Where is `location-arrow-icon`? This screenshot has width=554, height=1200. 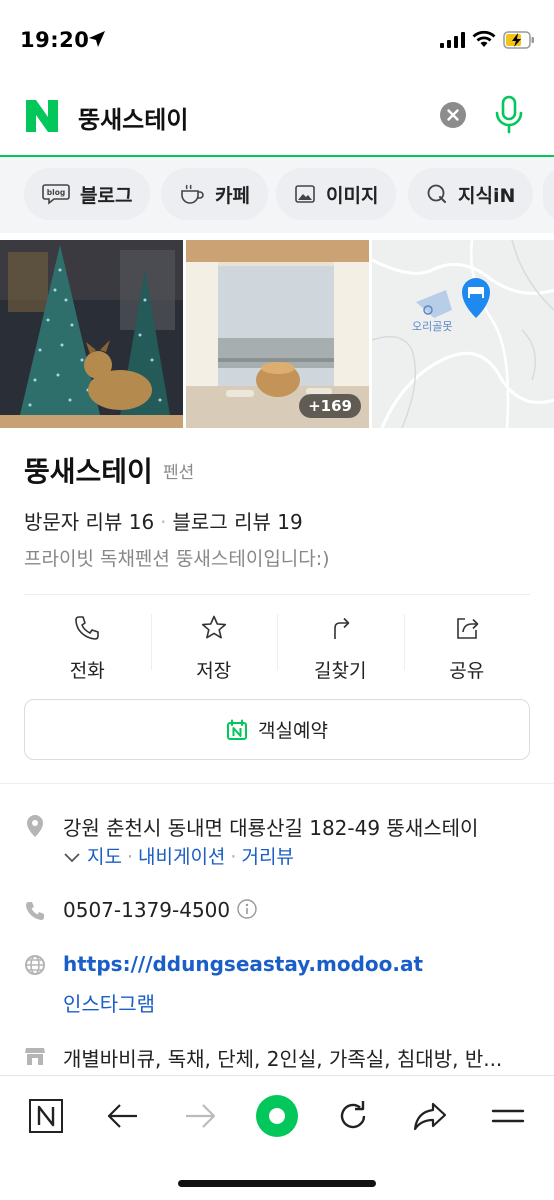
location-arrow-icon is located at coordinates (97, 41).